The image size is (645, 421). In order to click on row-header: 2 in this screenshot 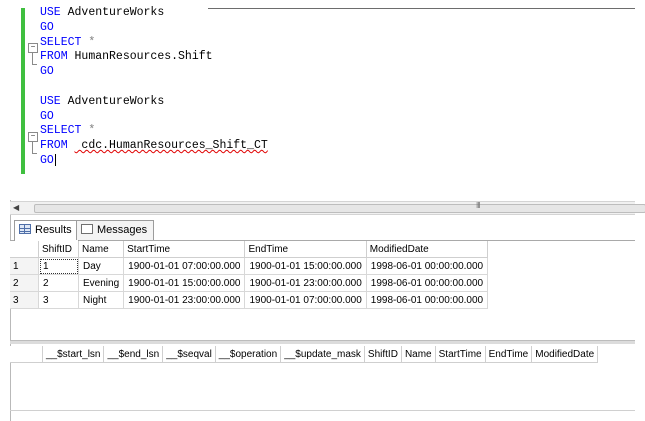, I will do `click(24, 283)`.